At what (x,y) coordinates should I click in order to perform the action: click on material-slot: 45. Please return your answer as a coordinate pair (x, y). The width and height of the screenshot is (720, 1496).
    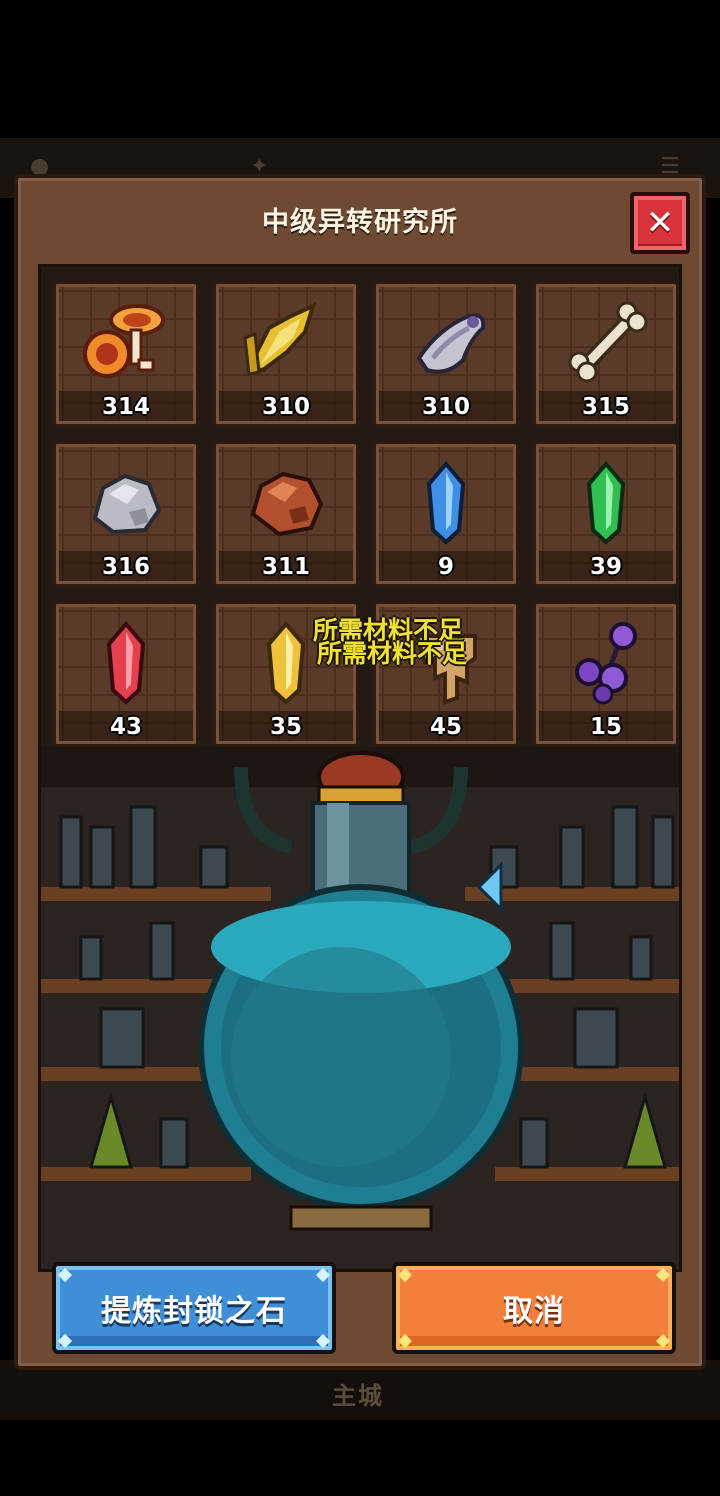
    Looking at the image, I should click on (446, 674).